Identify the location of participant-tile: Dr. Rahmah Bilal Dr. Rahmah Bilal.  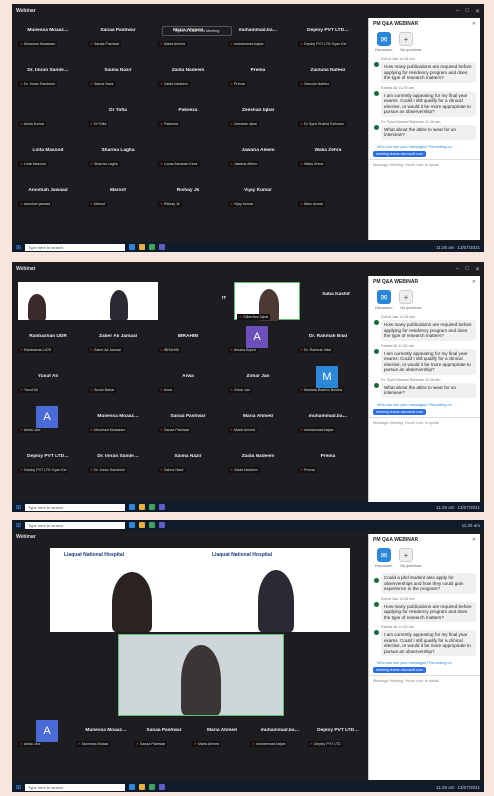
(328, 340).